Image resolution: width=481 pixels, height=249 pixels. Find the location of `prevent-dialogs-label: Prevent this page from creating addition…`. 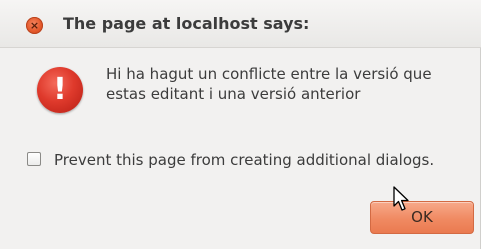

prevent-dialogs-label: Prevent this page from creating addition… is located at coordinates (244, 160).